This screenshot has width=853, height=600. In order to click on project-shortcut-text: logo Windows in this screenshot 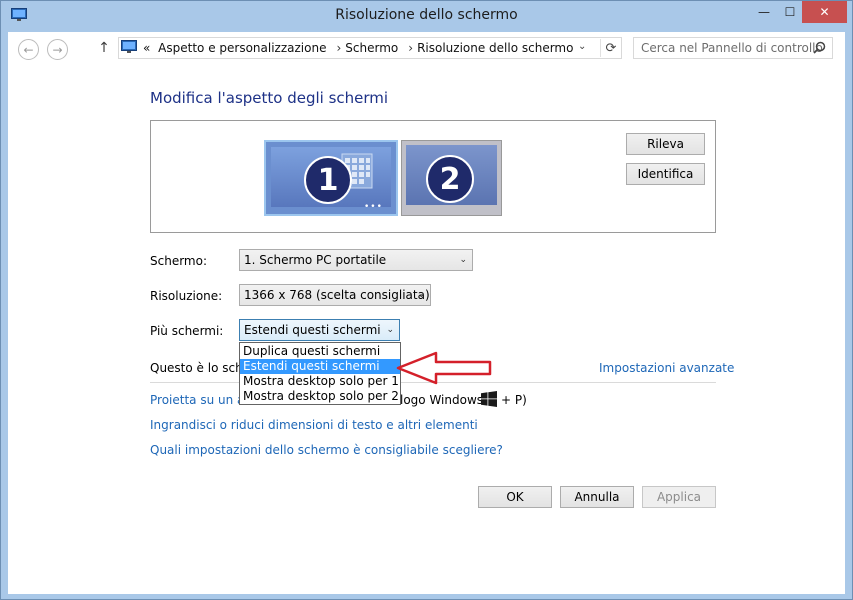, I will do `click(442, 400)`.